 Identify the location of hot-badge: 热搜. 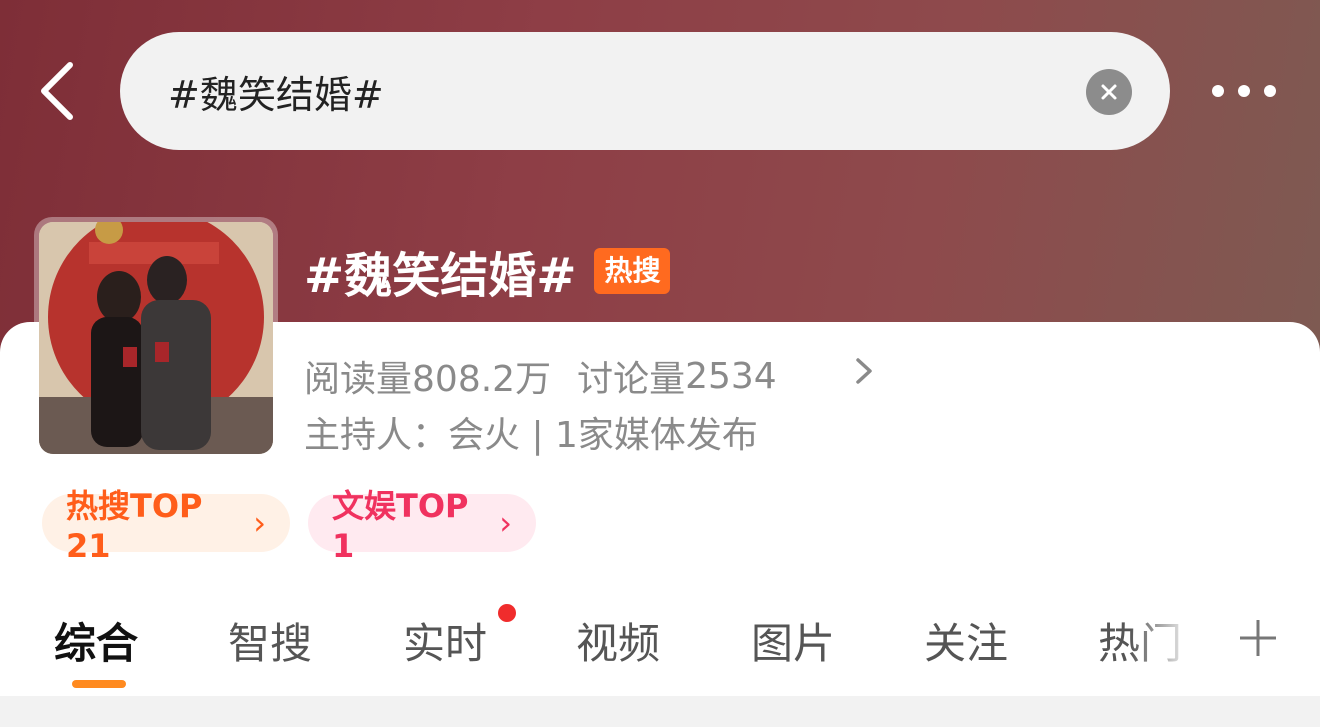
(632, 271).